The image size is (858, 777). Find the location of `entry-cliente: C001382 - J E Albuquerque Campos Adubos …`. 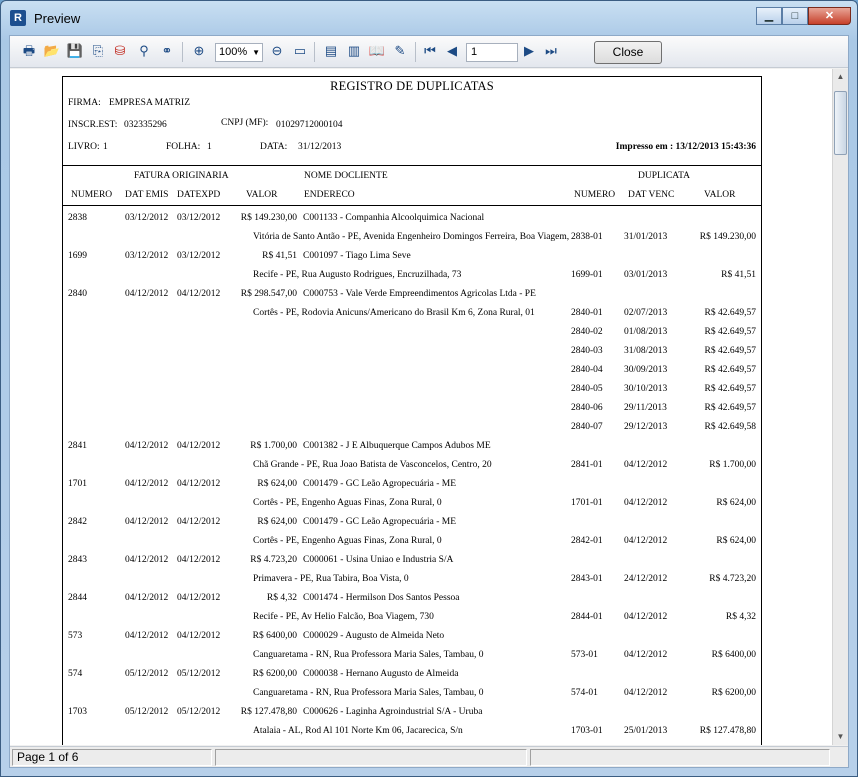

entry-cliente: C001382 - J E Albuquerque Campos Adubos … is located at coordinates (397, 446).